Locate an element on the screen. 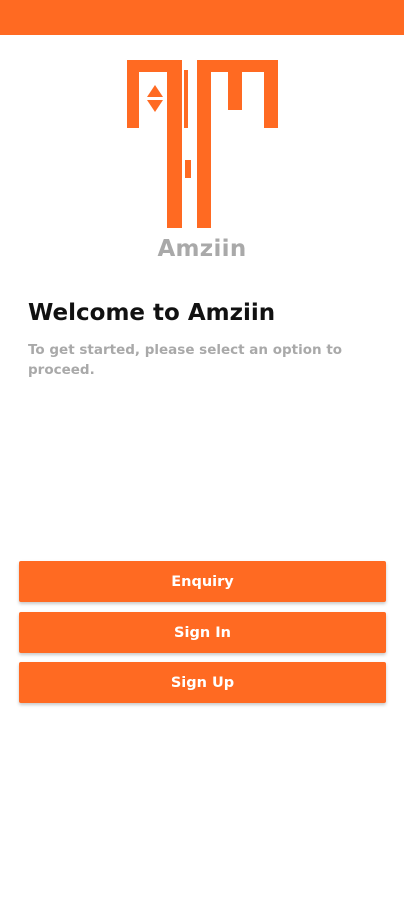  amziin-logo-icon is located at coordinates (202, 144).